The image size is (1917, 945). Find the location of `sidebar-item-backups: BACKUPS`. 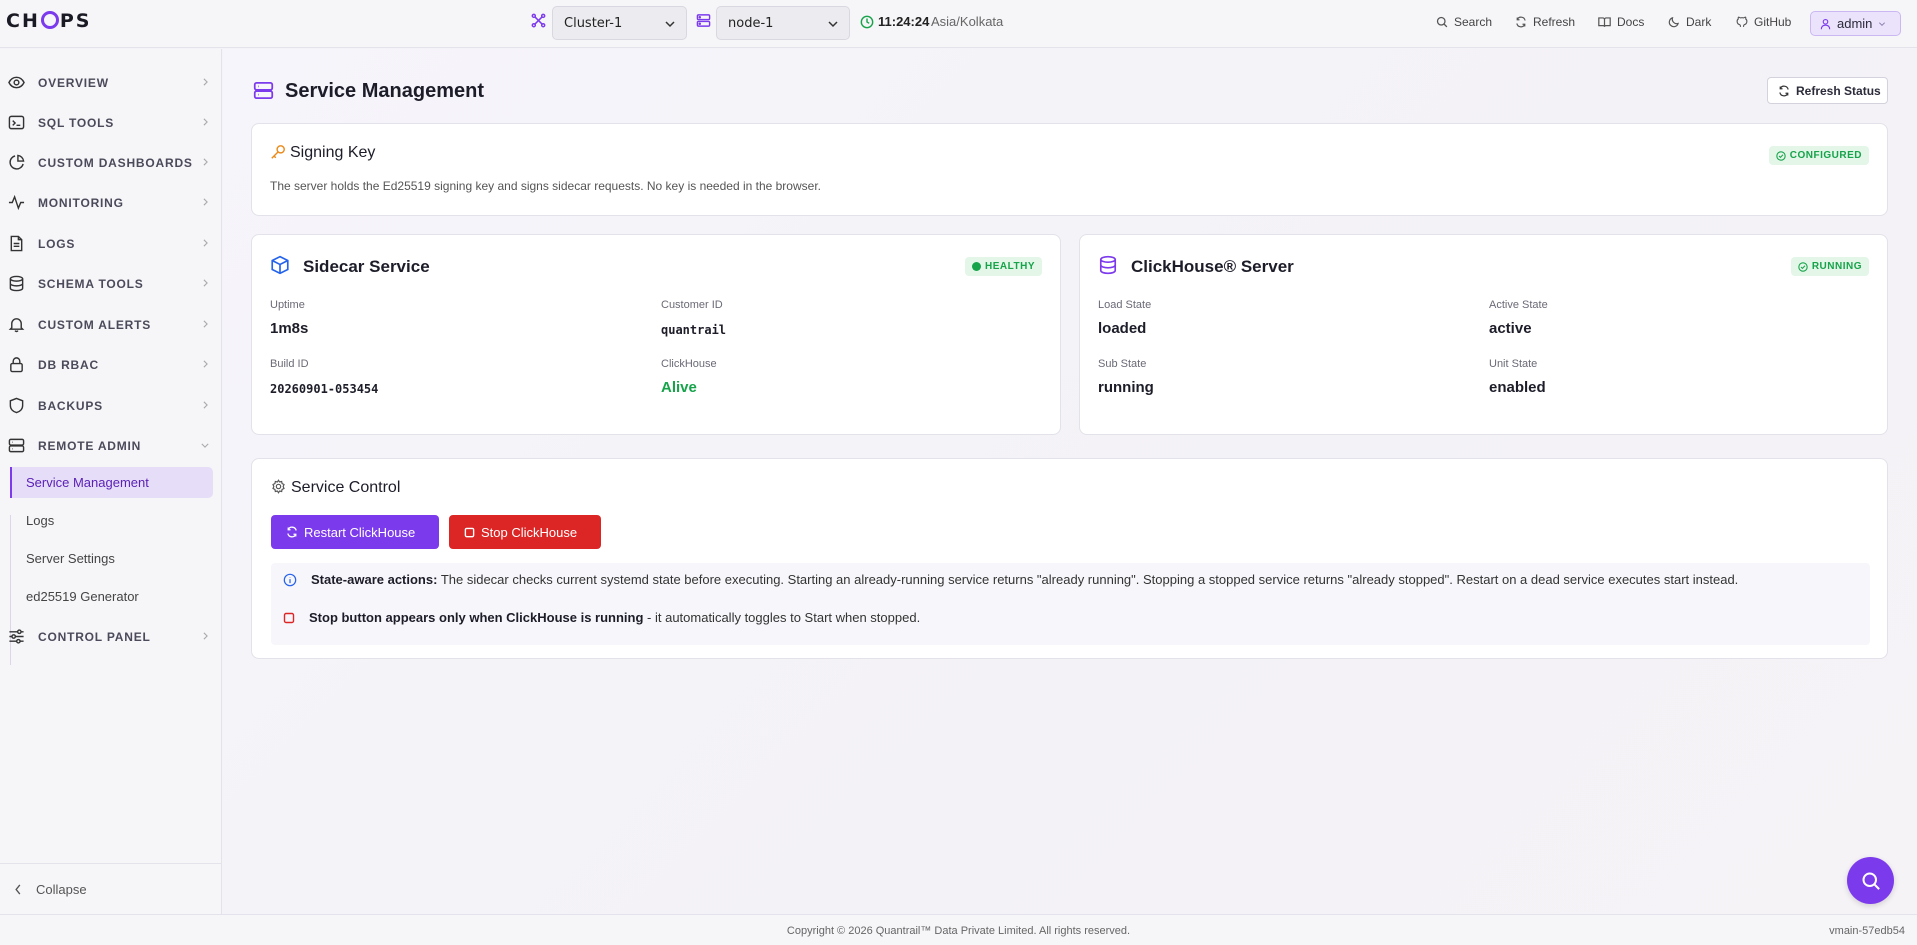

sidebar-item-backups: BACKUPS is located at coordinates (111, 405).